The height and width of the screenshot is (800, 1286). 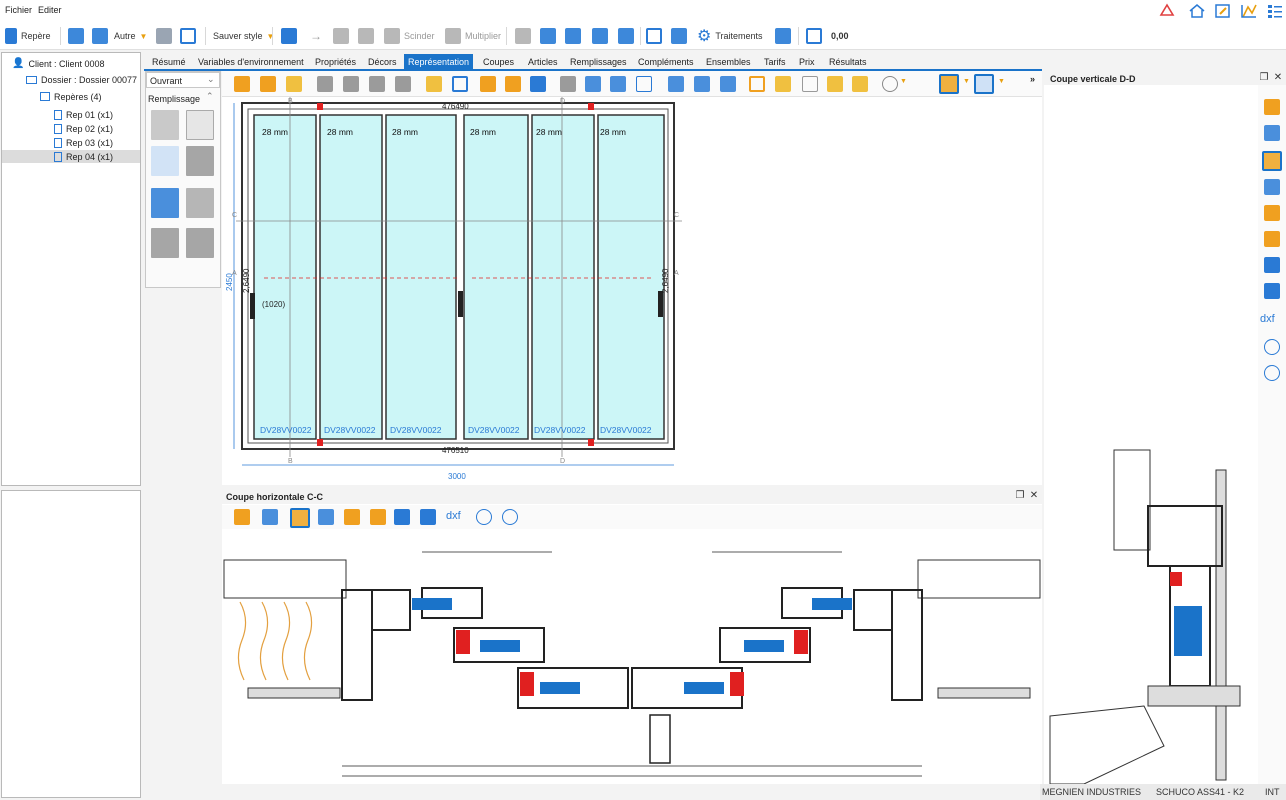 I want to click on frame-icon, so click(x=644, y=84).